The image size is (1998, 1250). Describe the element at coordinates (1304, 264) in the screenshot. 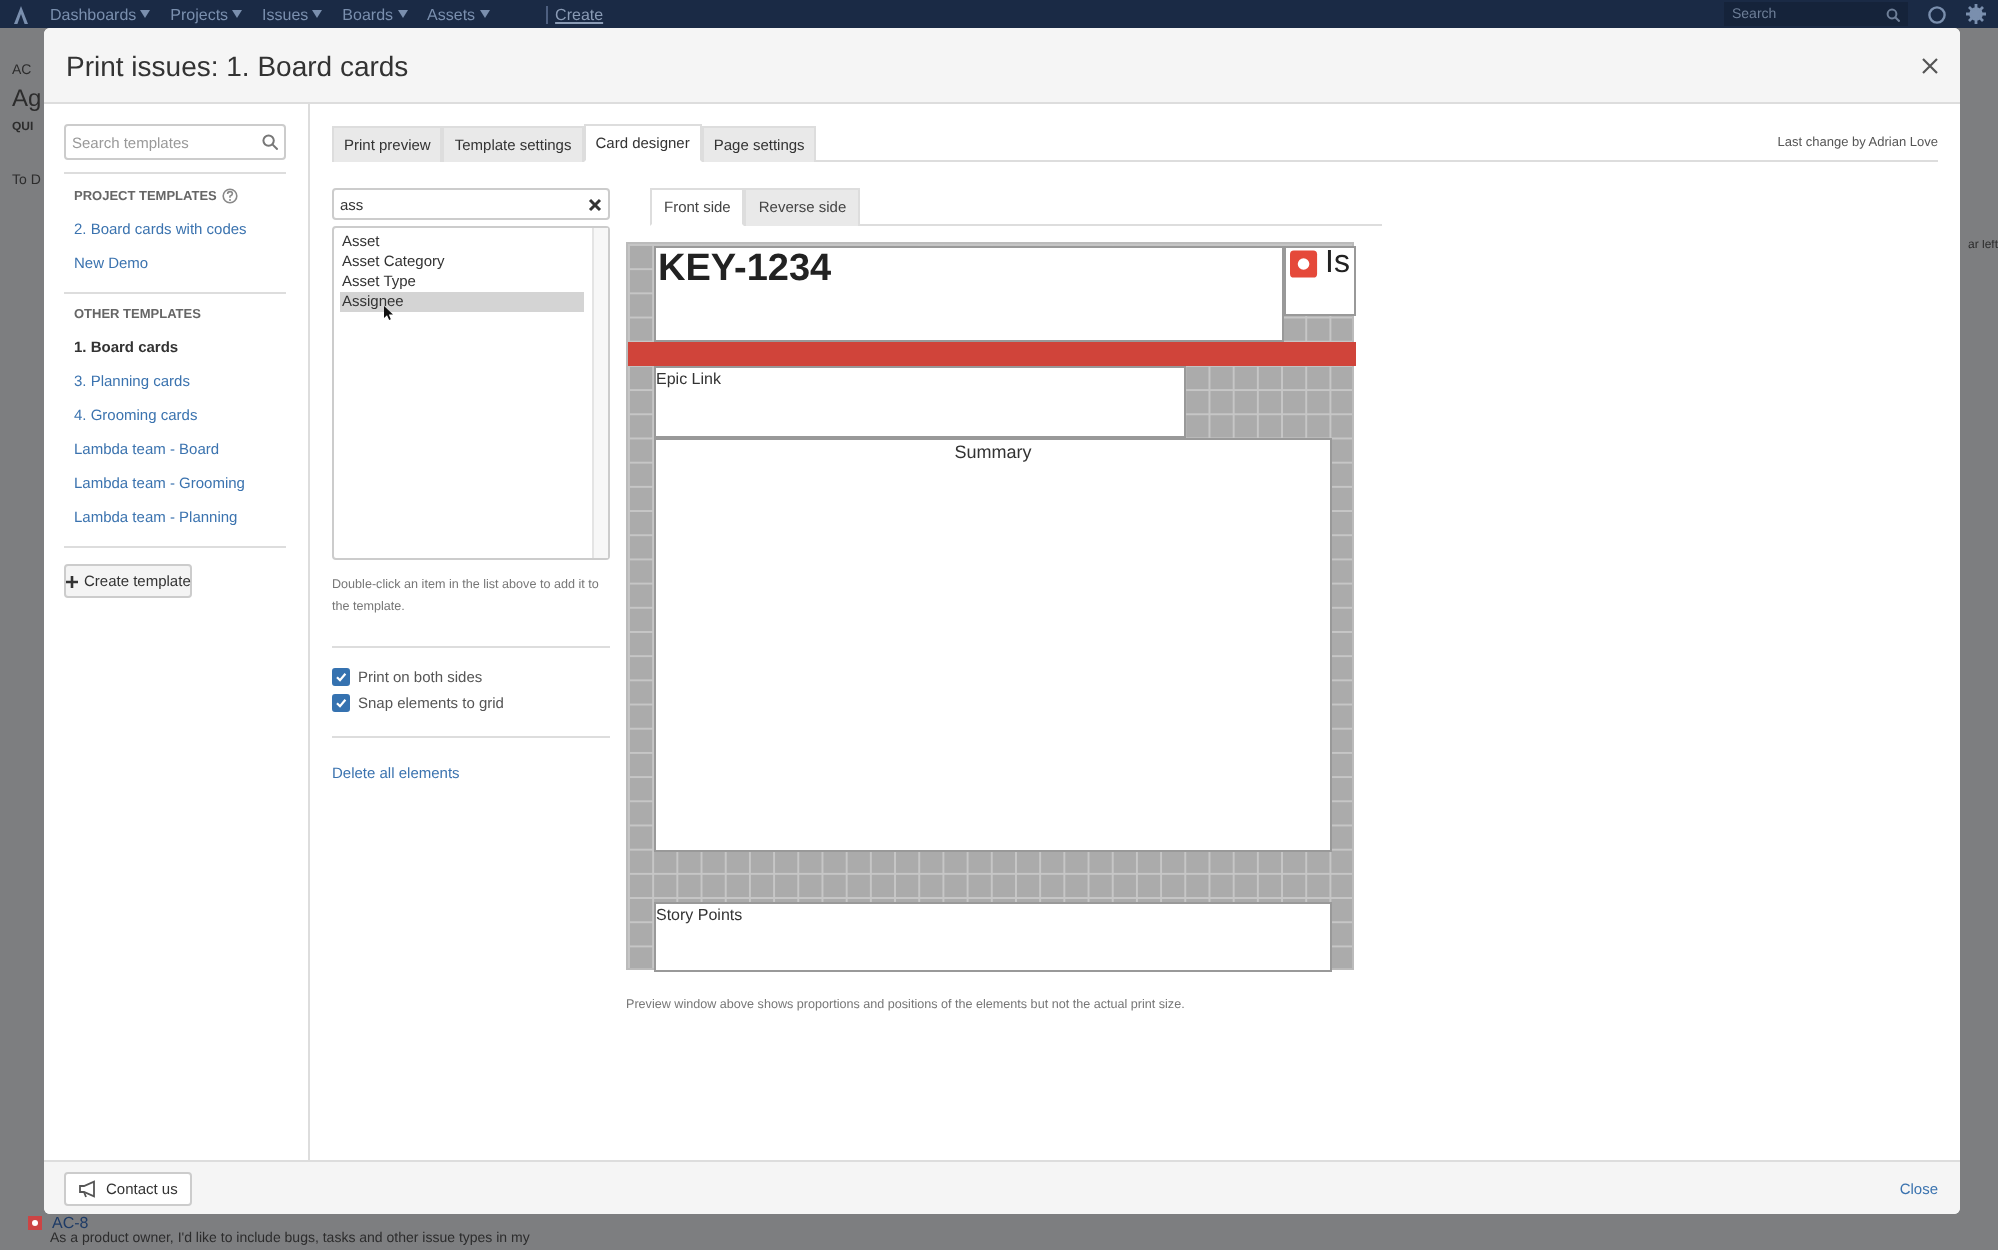

I see `issue-type-icon` at that location.